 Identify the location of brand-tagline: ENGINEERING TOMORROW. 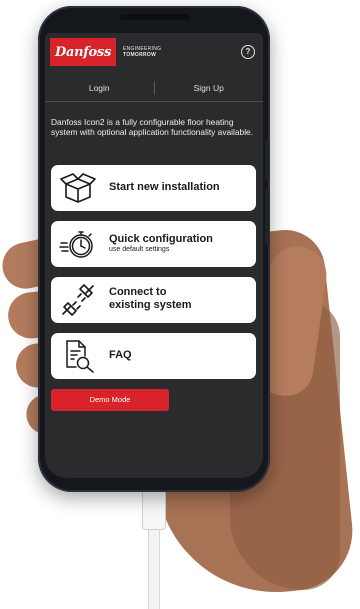
(142, 52).